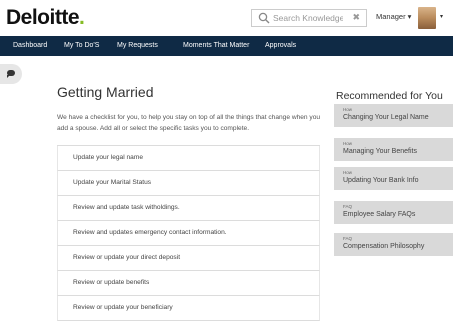  I want to click on role-dropdown: Manager ▾, so click(393, 16).